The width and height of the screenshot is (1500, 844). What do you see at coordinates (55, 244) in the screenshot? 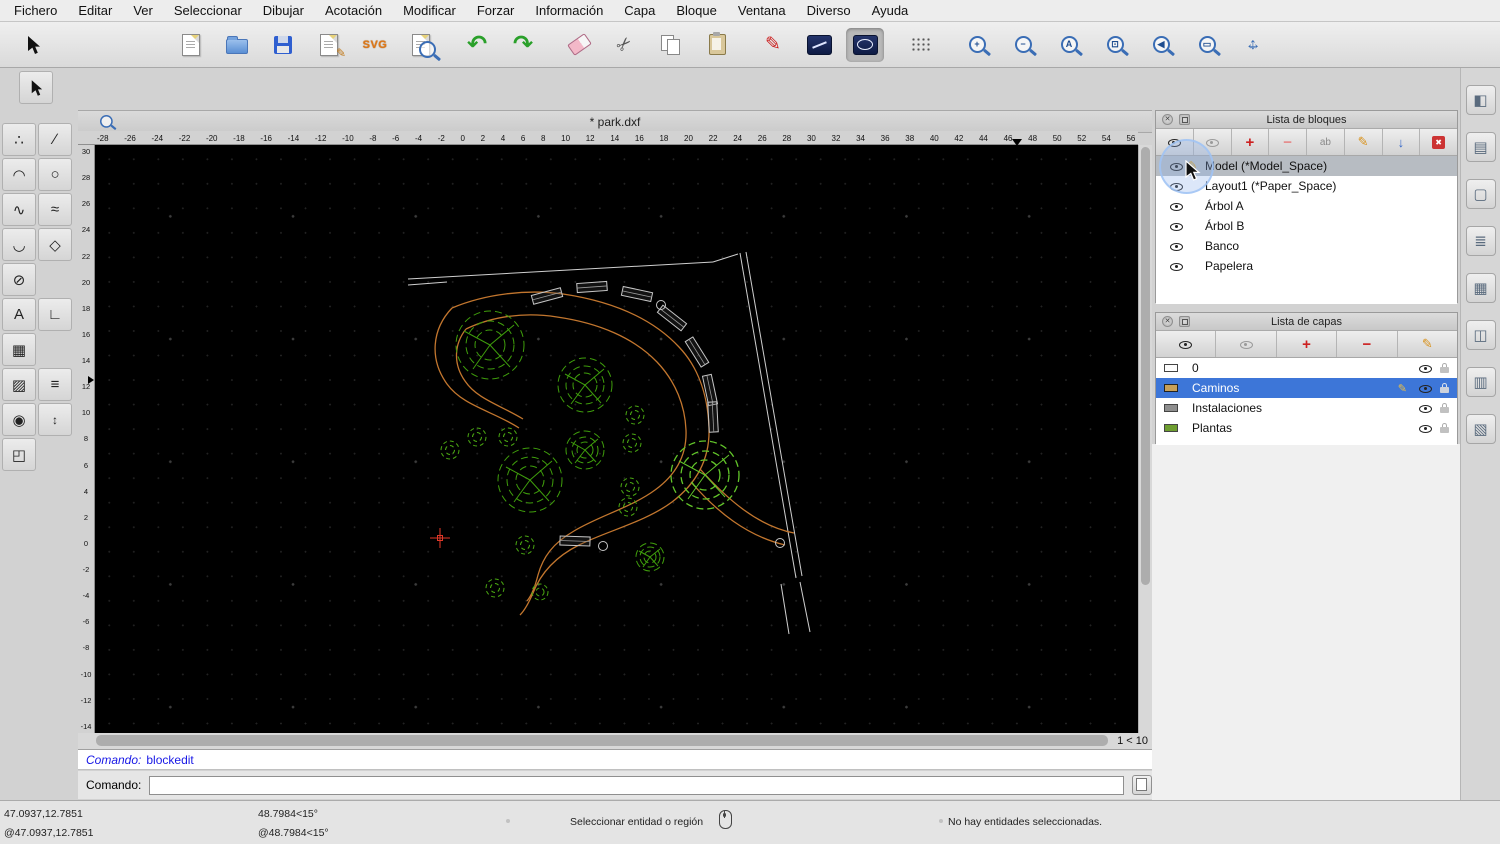
I see `polygon-tool: ◇` at bounding box center [55, 244].